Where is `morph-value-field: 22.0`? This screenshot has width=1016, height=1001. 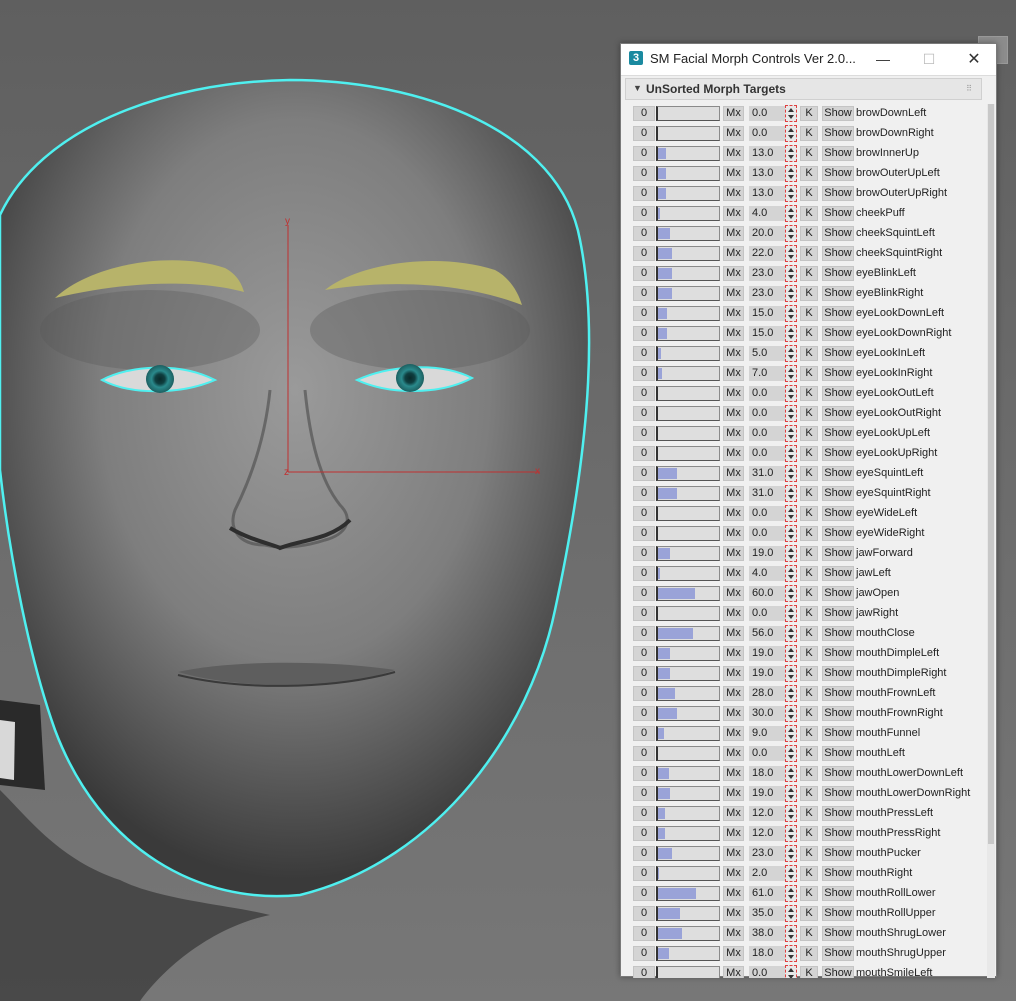
morph-value-field: 22.0 is located at coordinates (767, 253).